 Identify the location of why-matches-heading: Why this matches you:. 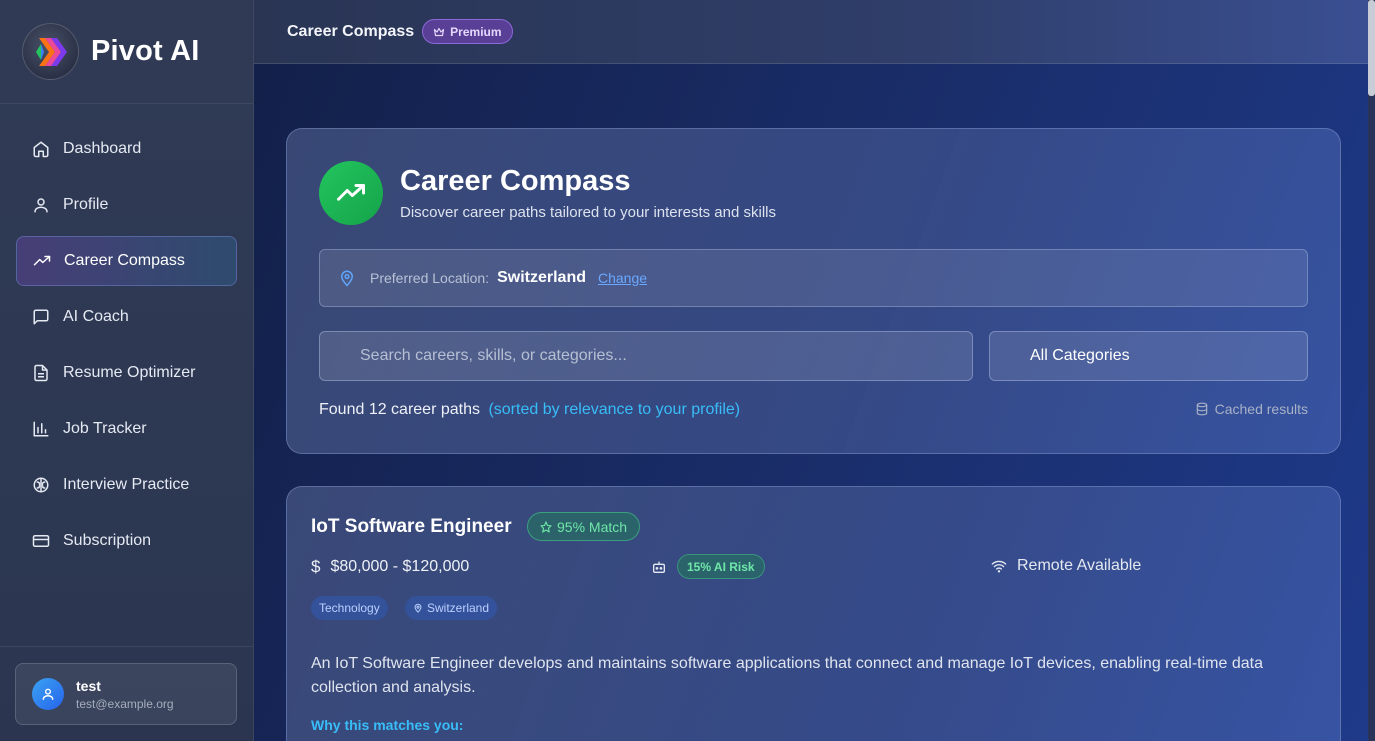
(387, 725).